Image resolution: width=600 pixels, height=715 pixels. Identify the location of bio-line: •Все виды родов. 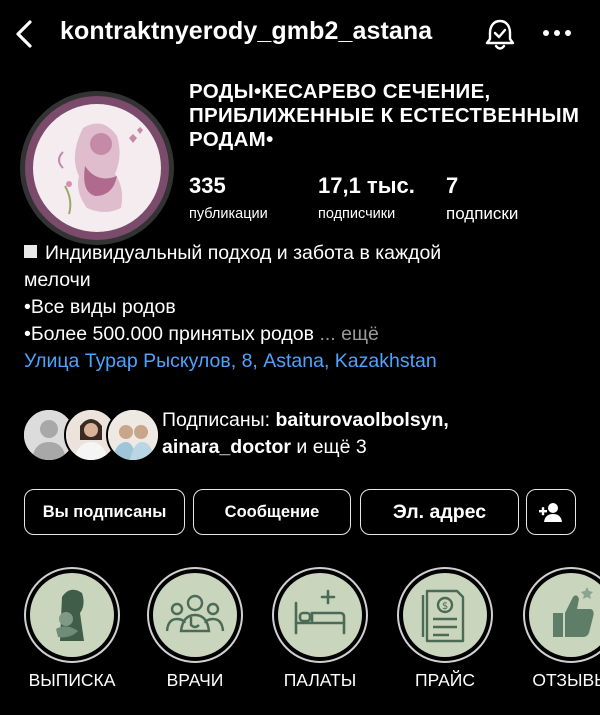
(100, 307).